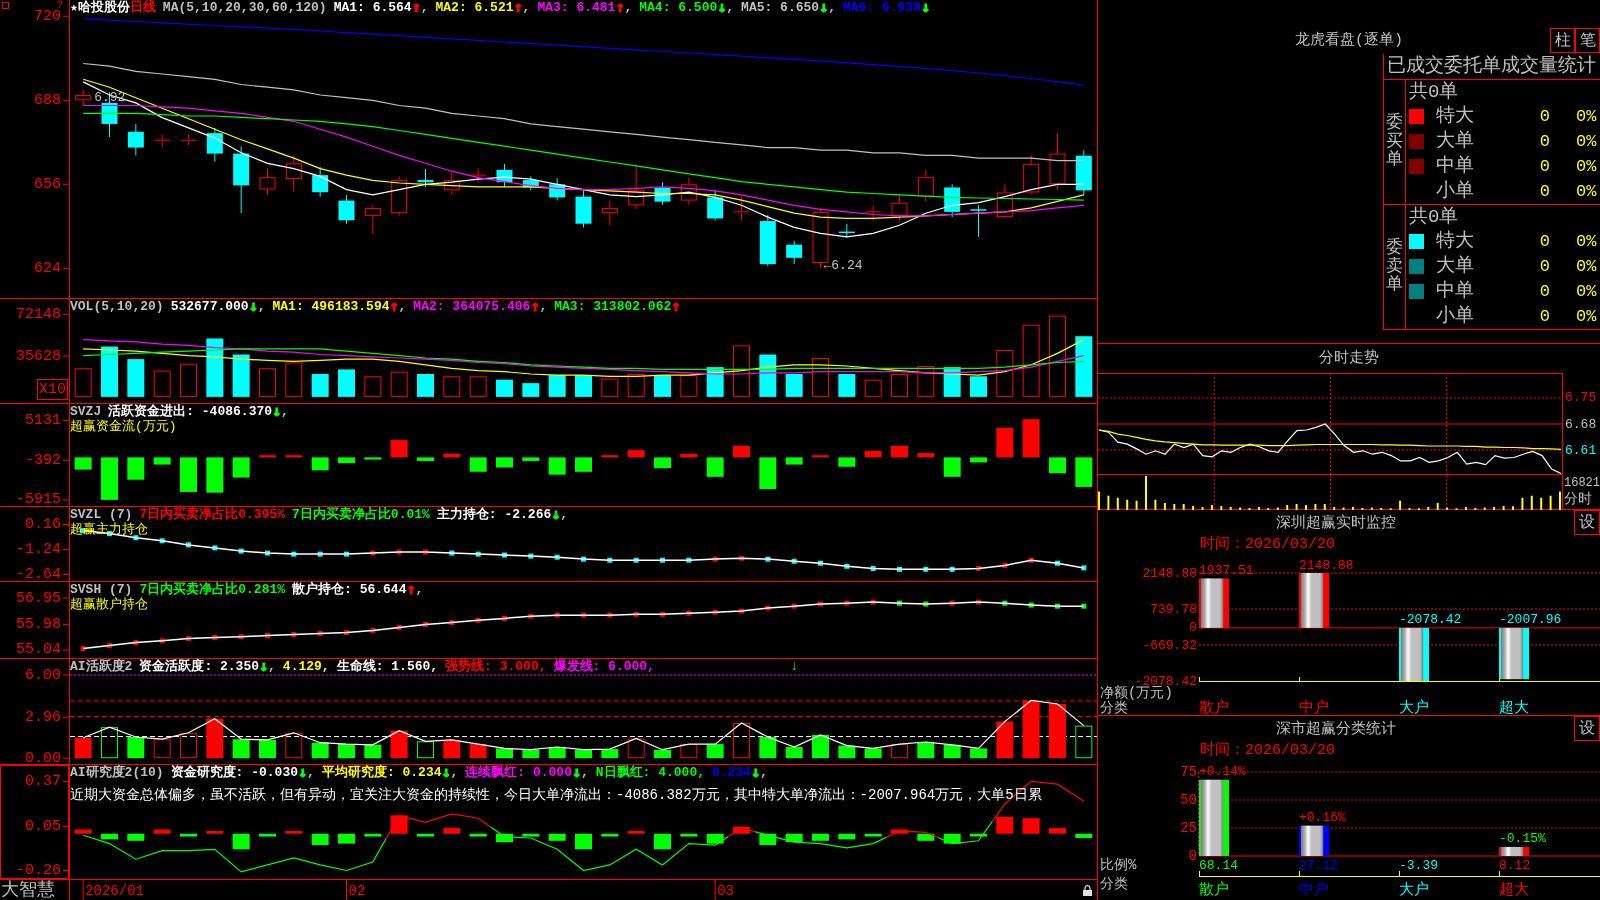 The width and height of the screenshot is (1600, 900). I want to click on panel-title: 深市超赢分类统计, so click(1336, 729).